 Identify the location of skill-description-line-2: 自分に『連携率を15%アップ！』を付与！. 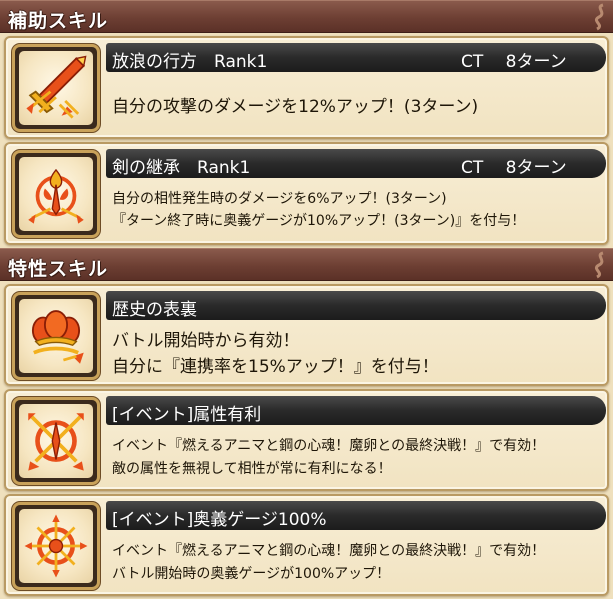
(275, 367).